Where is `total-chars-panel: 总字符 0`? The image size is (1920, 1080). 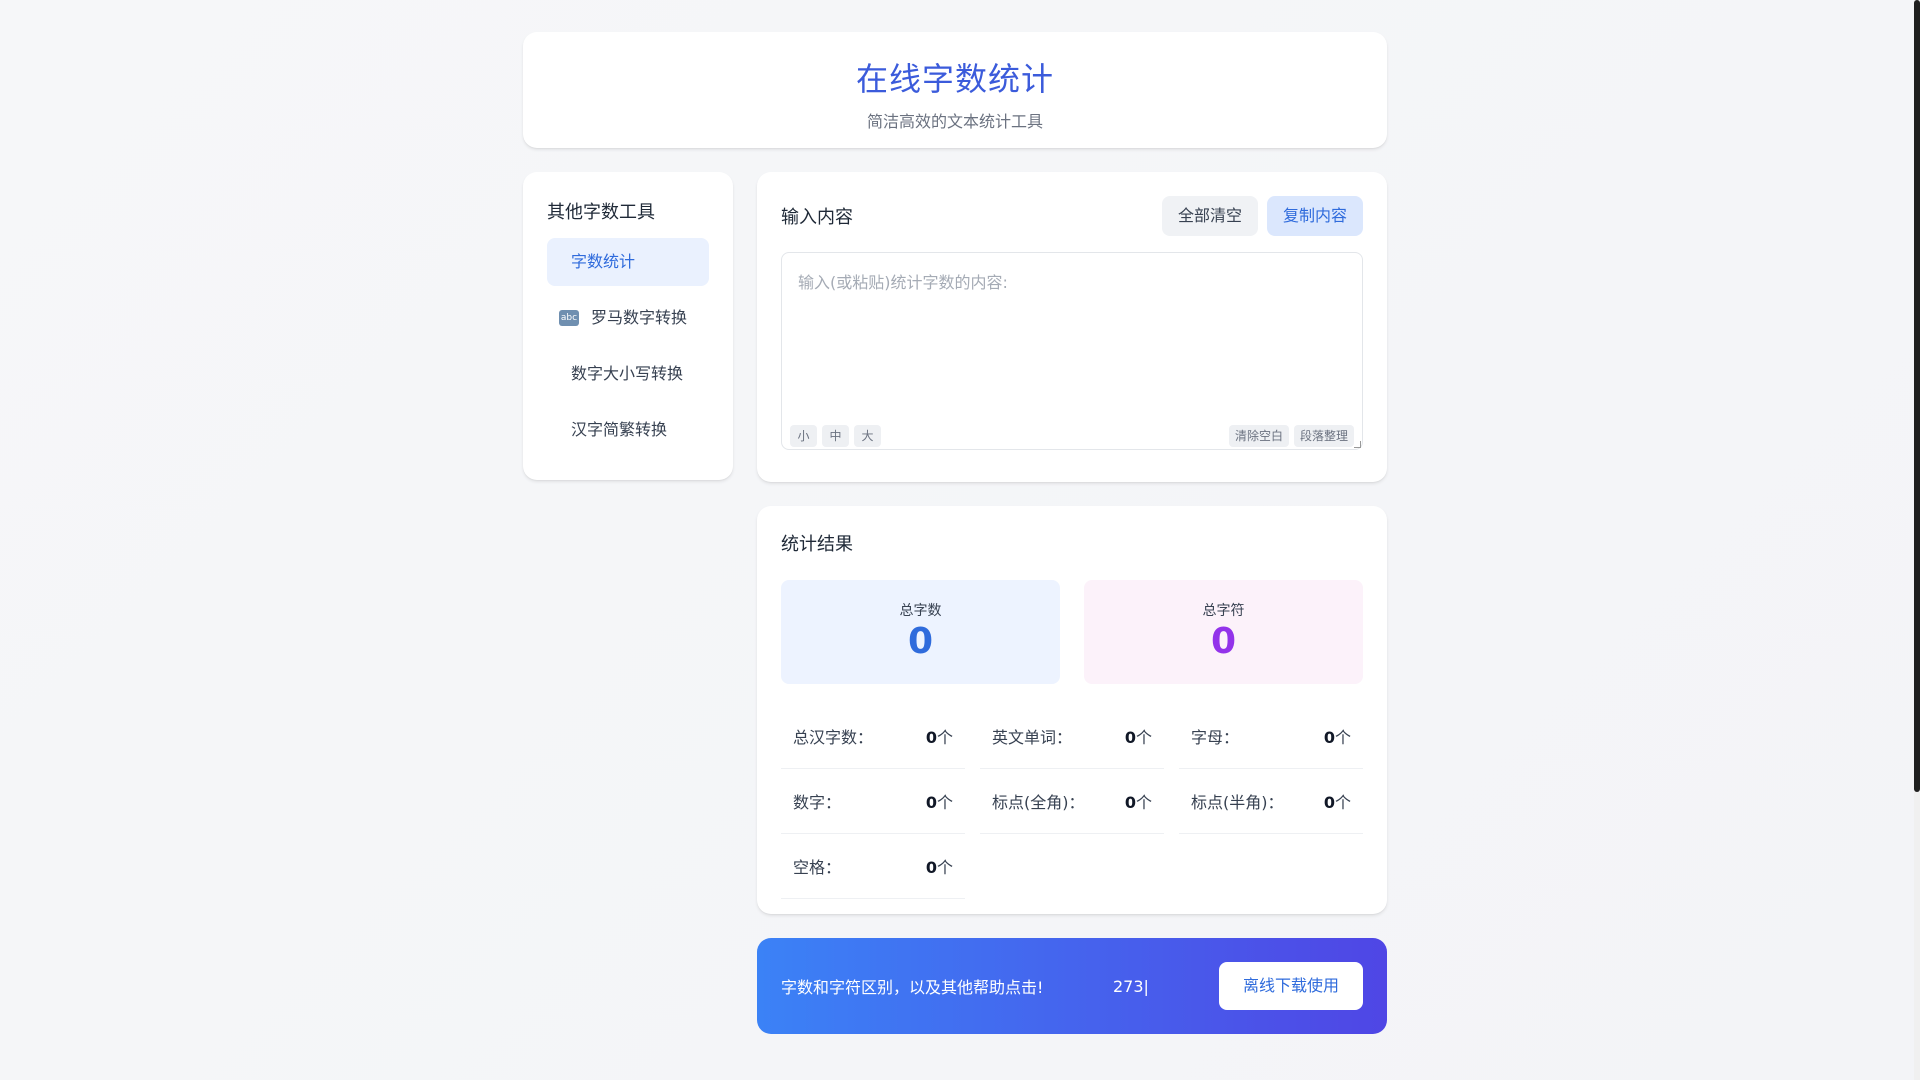
total-chars-panel: 总字符 0 is located at coordinates (1223, 632).